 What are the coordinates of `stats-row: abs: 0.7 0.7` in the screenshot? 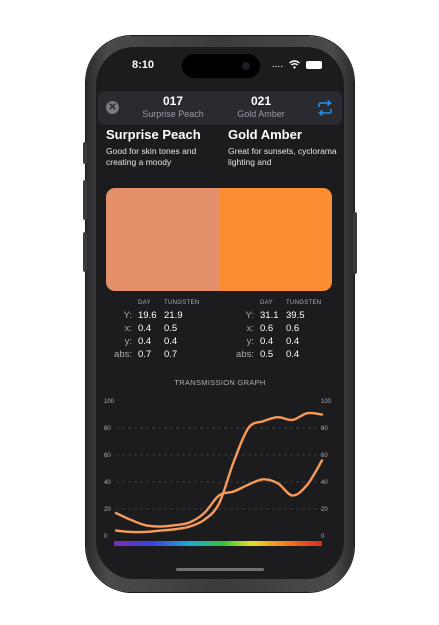 It's located at (146, 354).